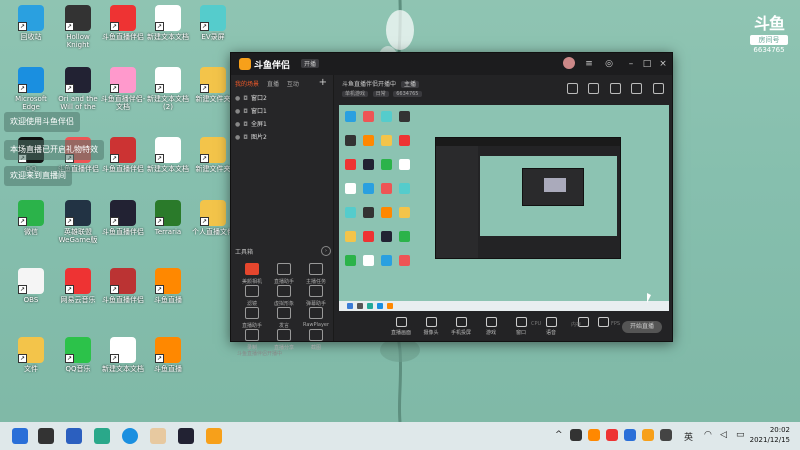  I want to click on layout-icon, so click(572, 88).